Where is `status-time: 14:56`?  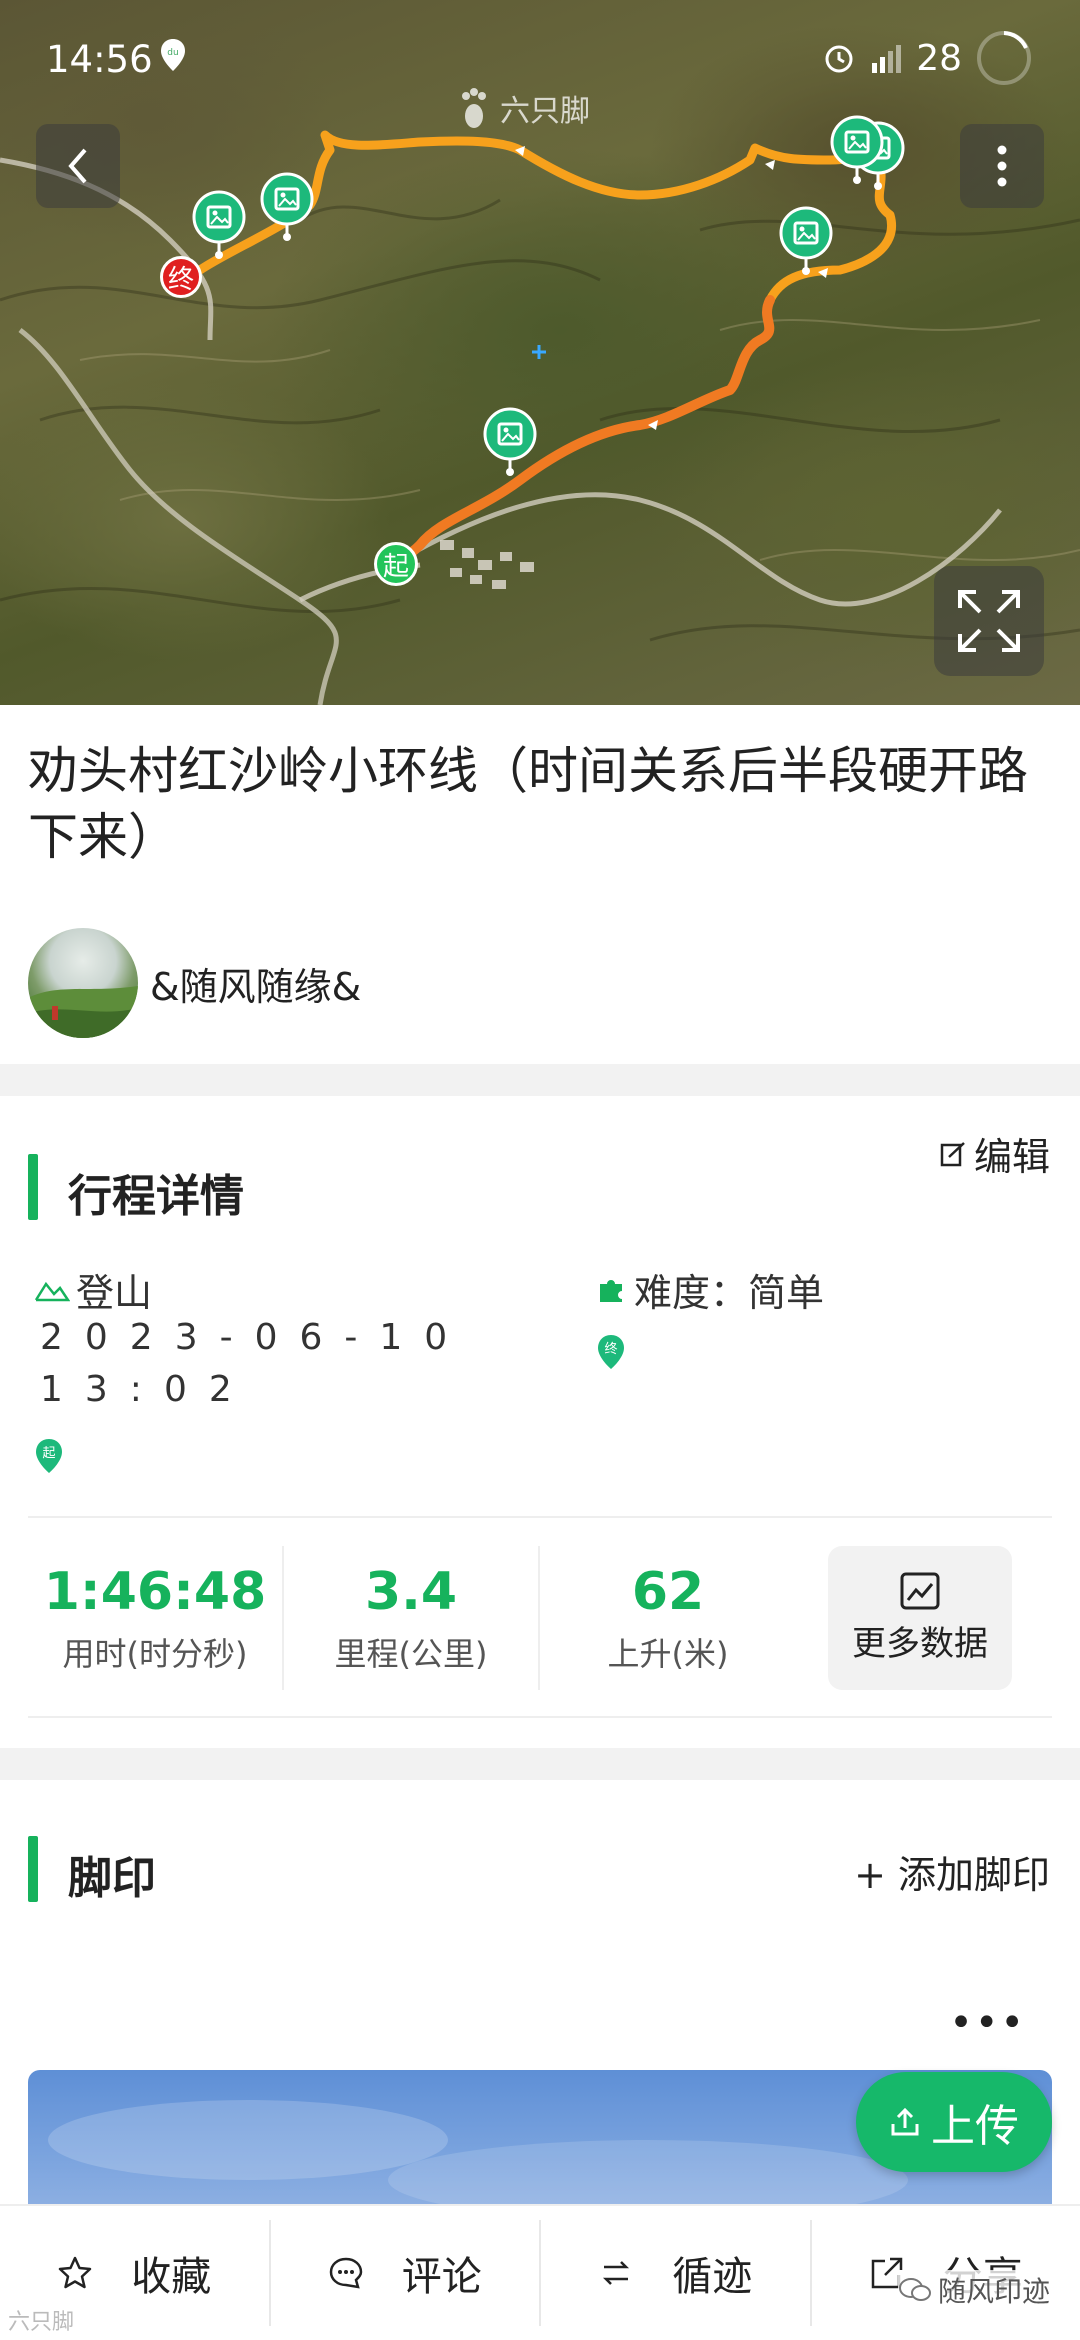
status-time: 14:56 is located at coordinates (99, 59).